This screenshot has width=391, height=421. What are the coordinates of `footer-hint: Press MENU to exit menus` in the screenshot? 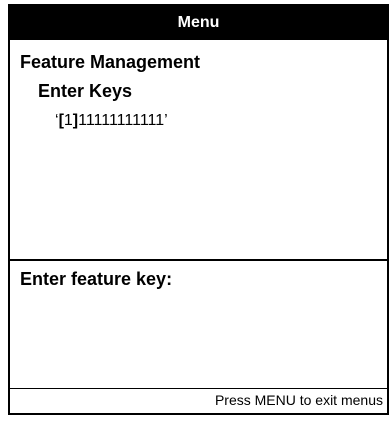 It's located at (298, 400).